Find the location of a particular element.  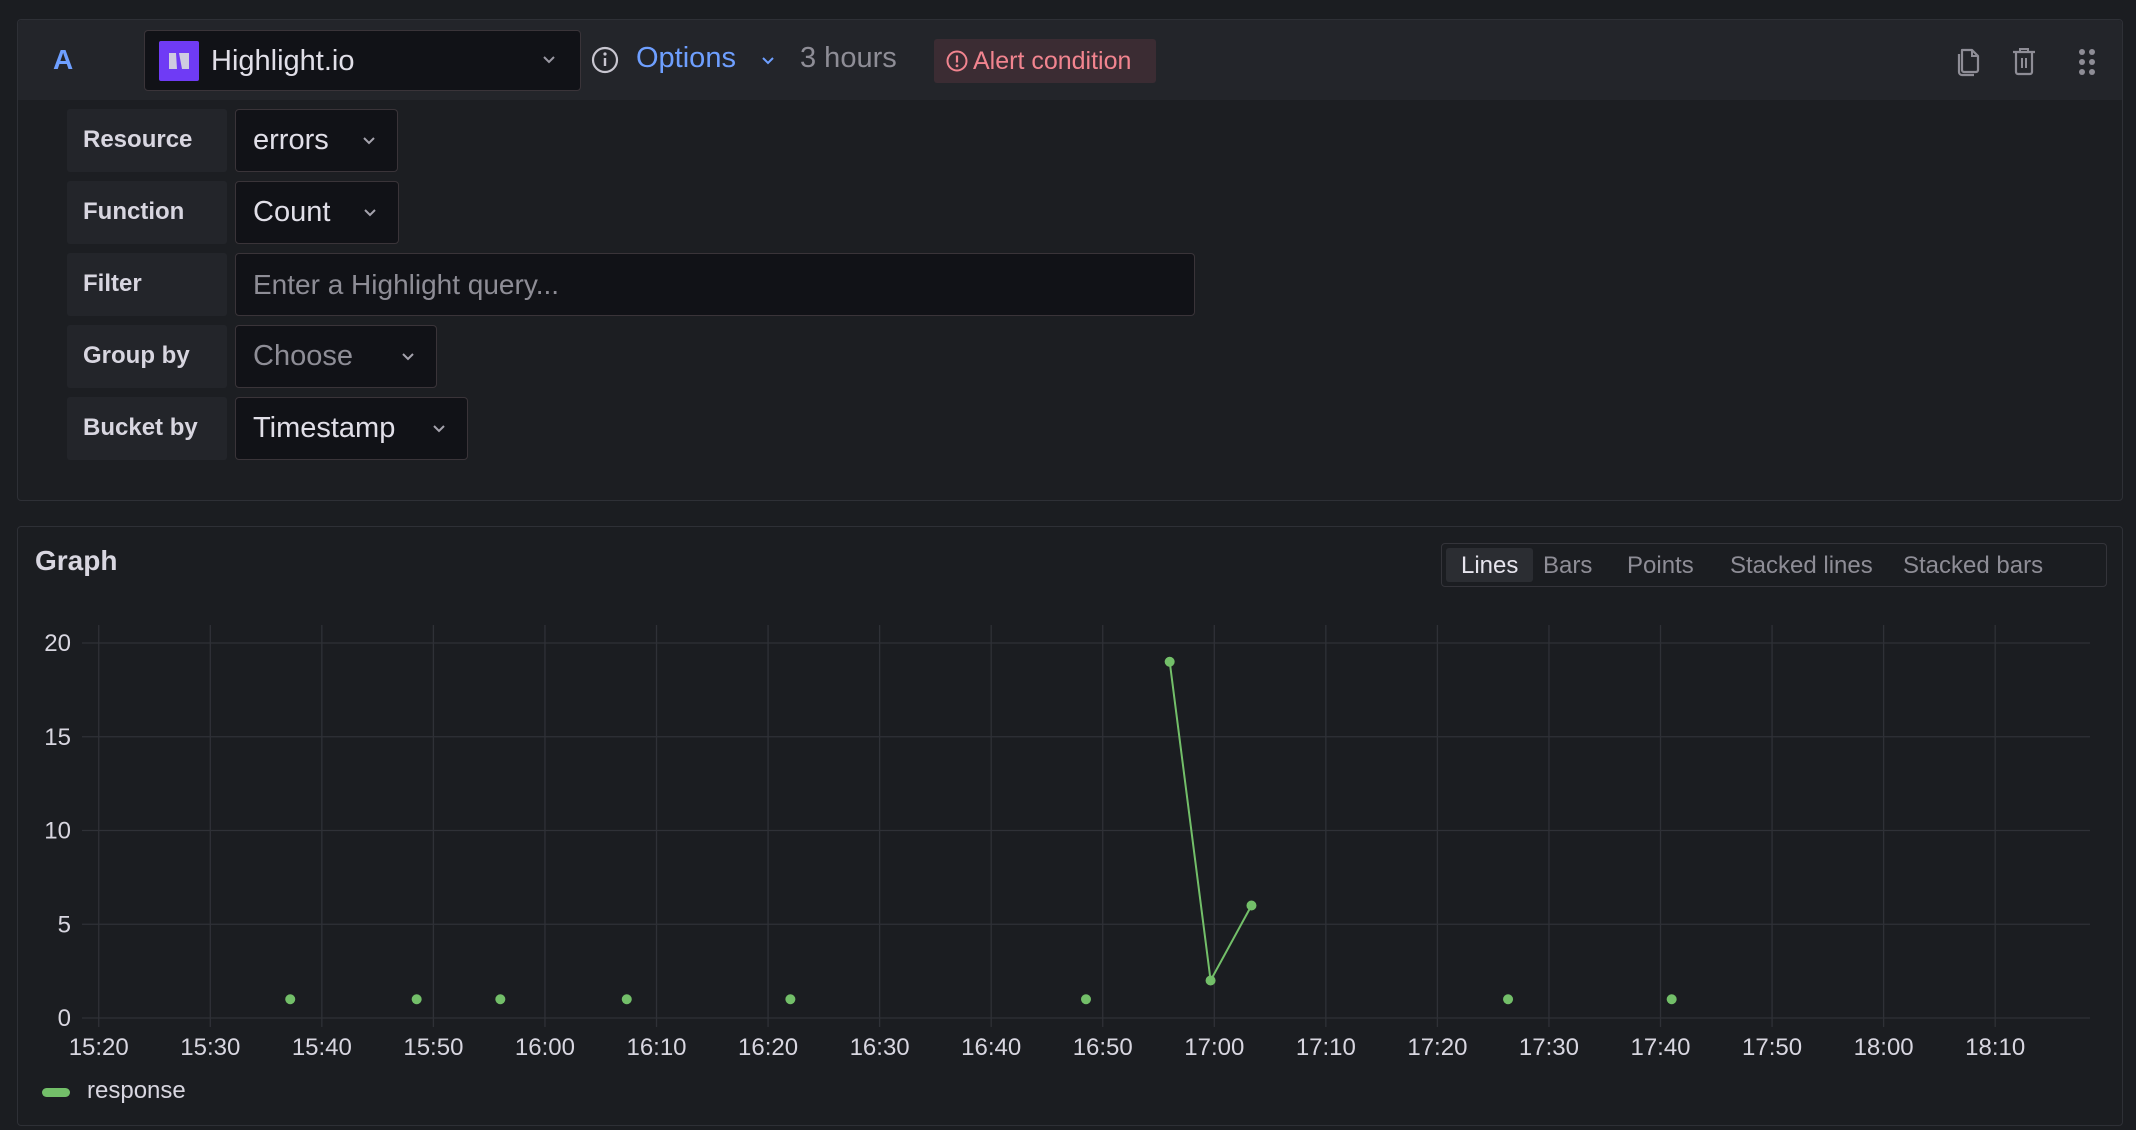

filter-label: Filter is located at coordinates (147, 284).